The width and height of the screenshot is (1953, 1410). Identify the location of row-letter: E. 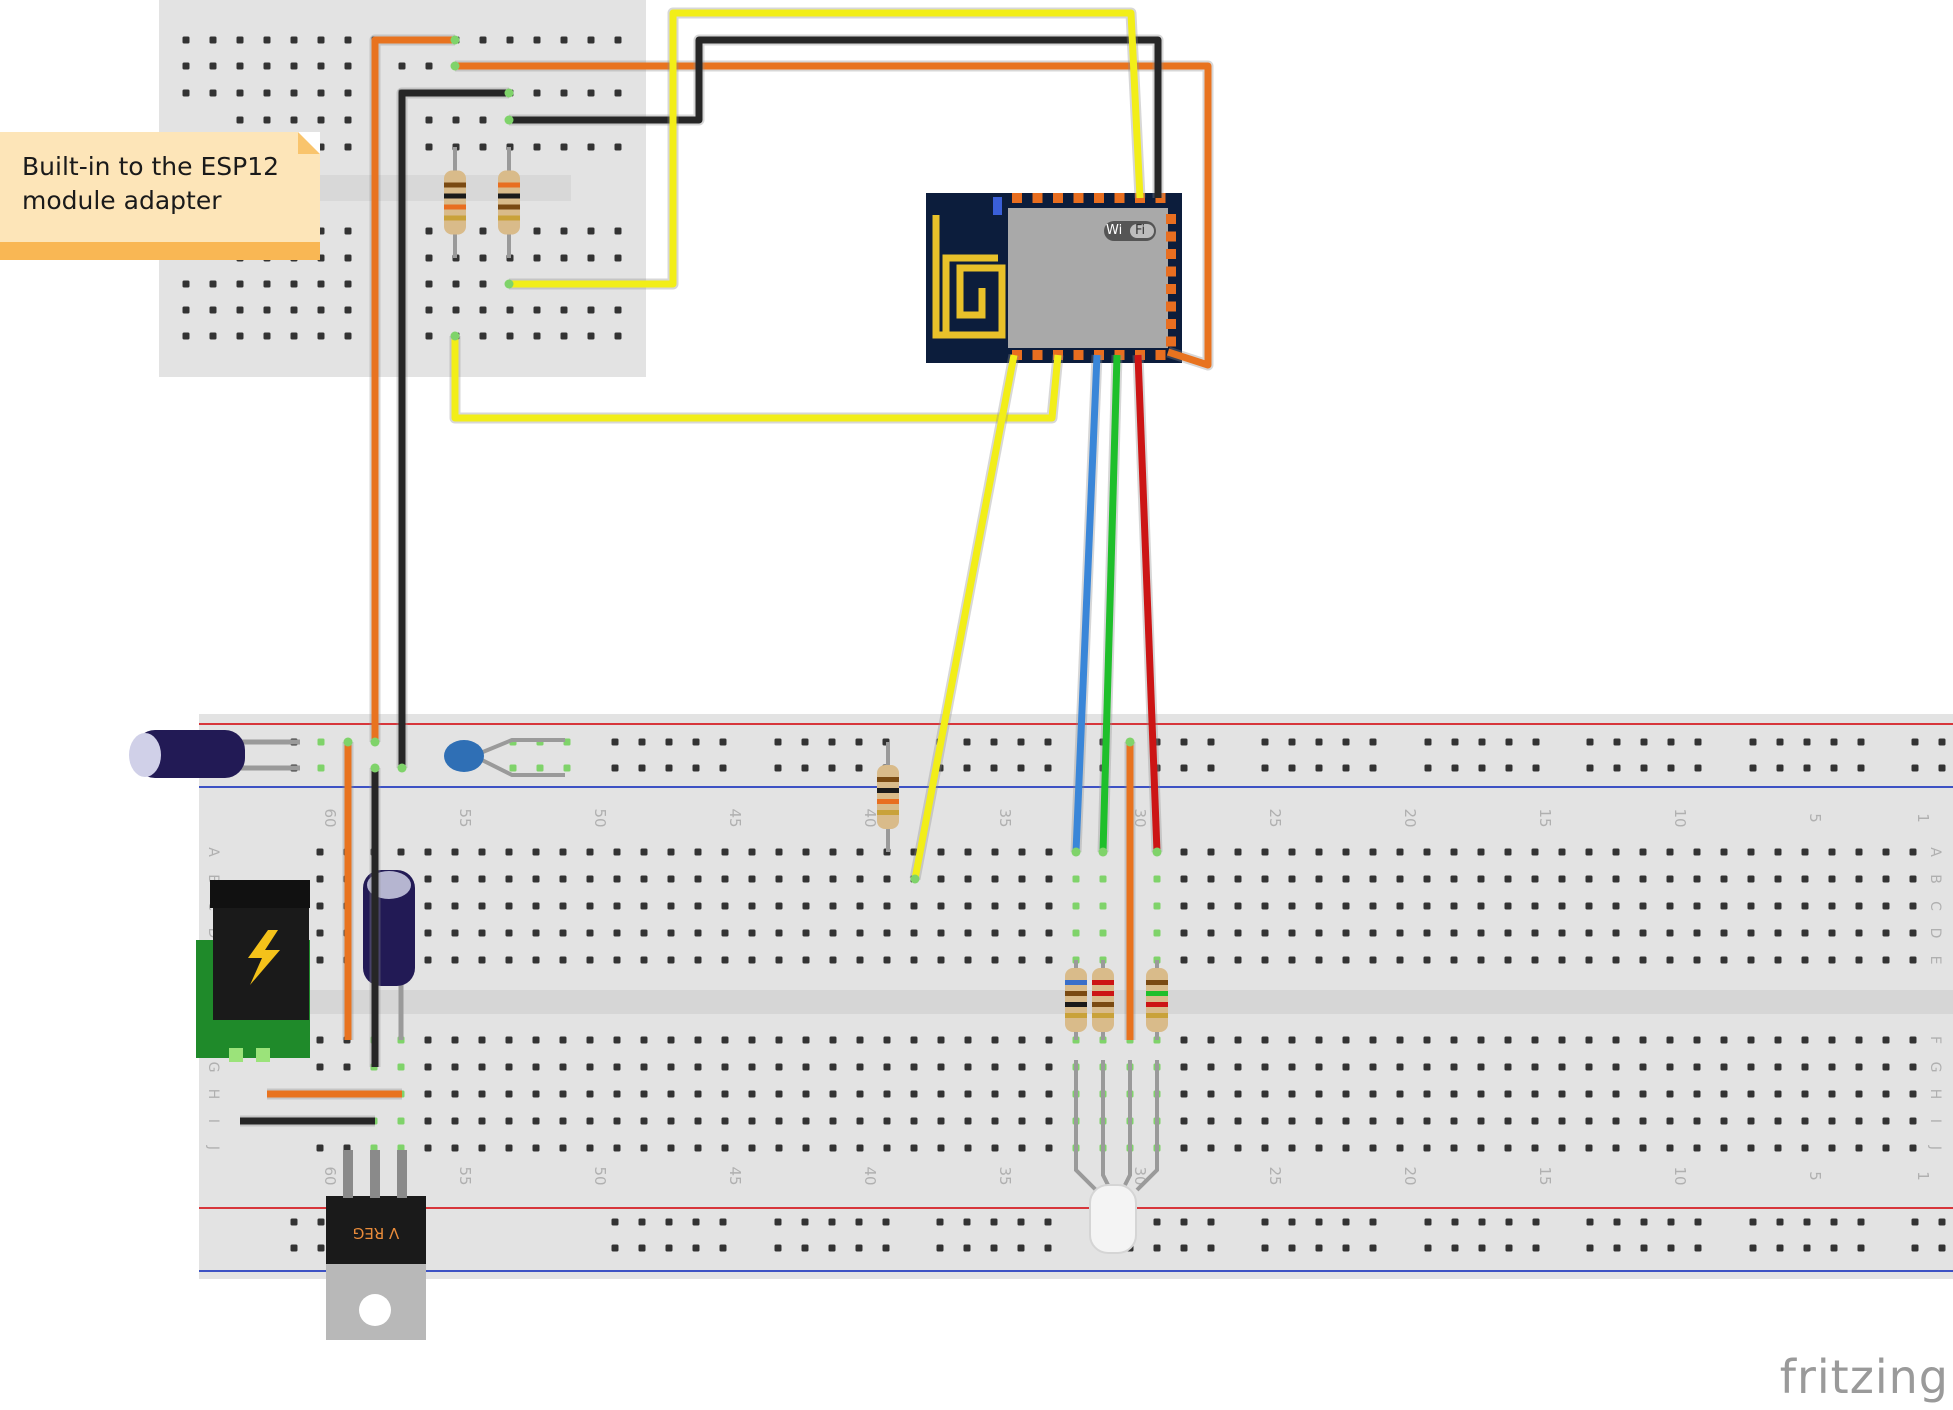
(1935, 960).